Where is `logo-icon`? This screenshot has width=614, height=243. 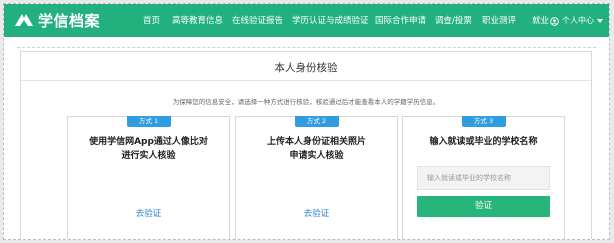 logo-icon is located at coordinates (24, 20).